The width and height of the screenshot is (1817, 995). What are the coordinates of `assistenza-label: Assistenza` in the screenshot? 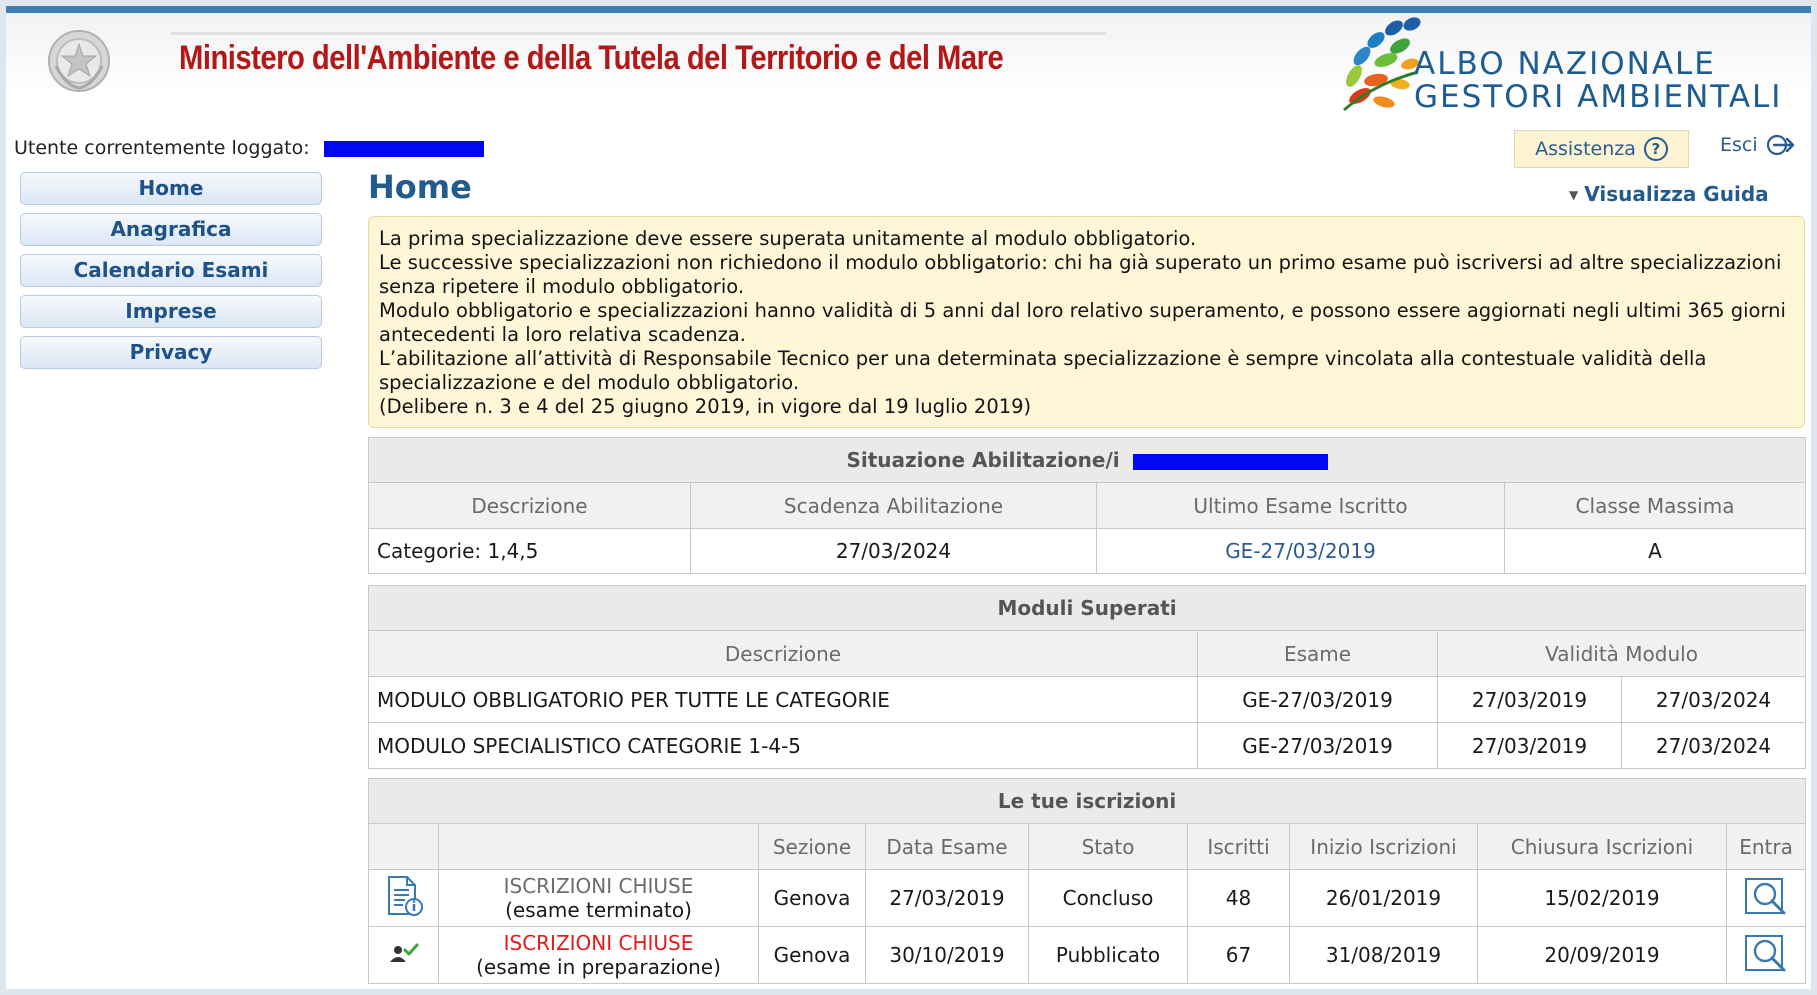 It's located at (1585, 149).